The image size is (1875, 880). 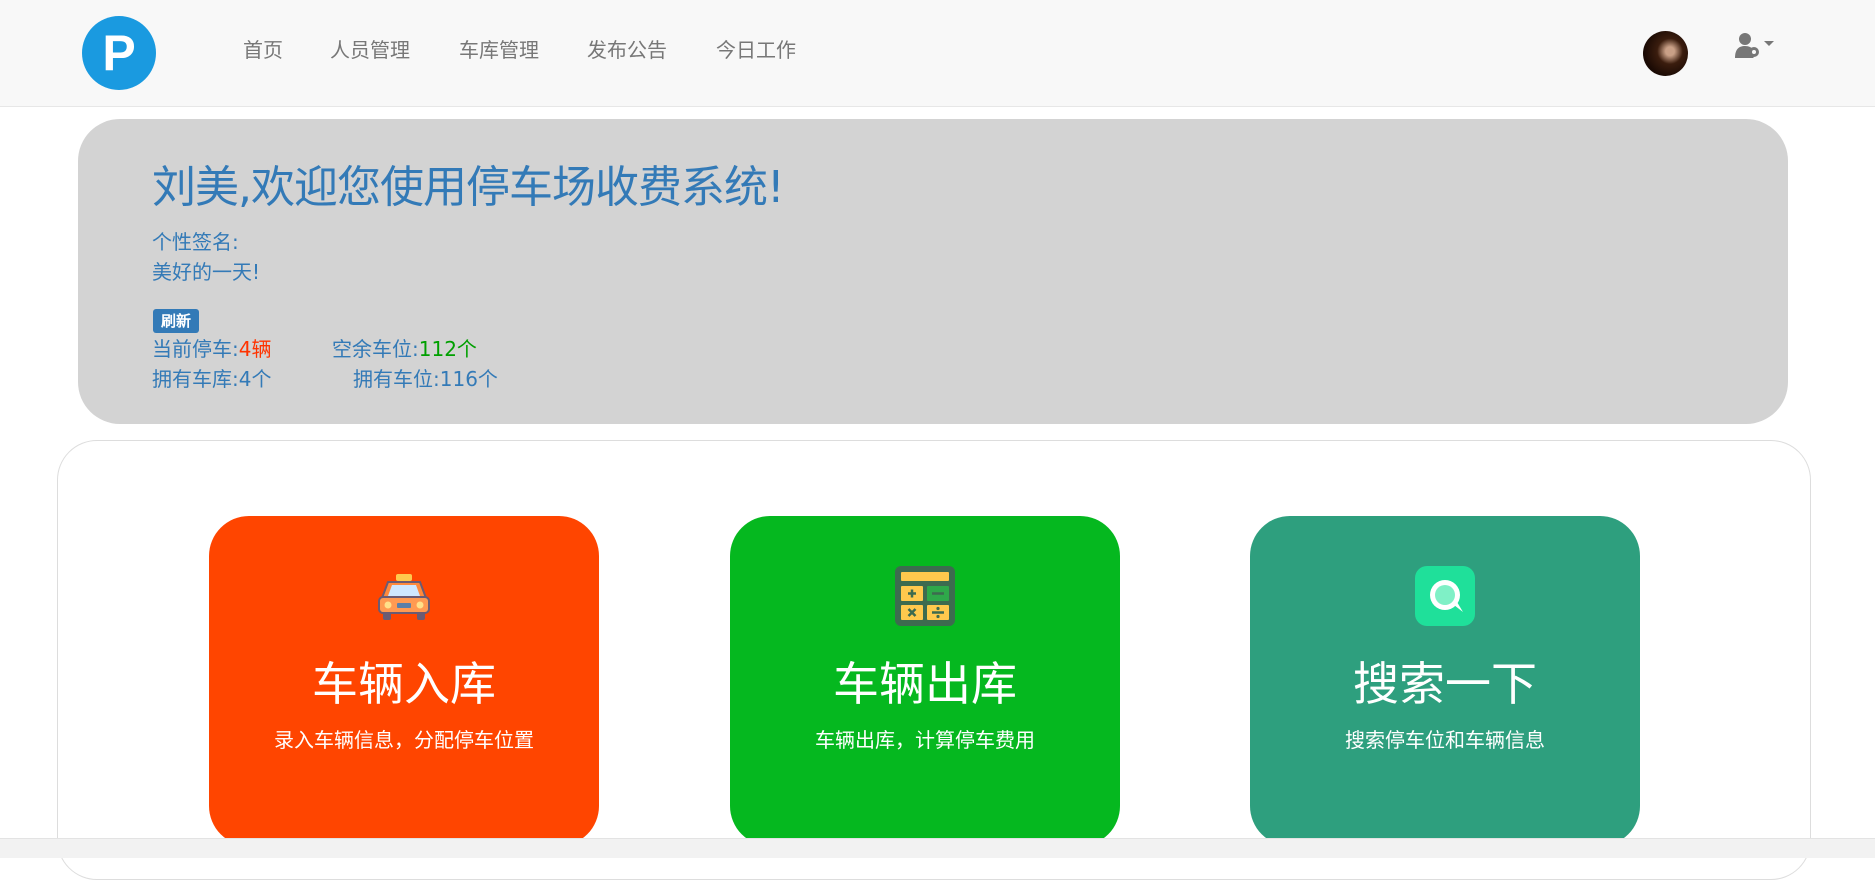 I want to click on garages-stat: 拥有车库:4个, so click(x=211, y=379).